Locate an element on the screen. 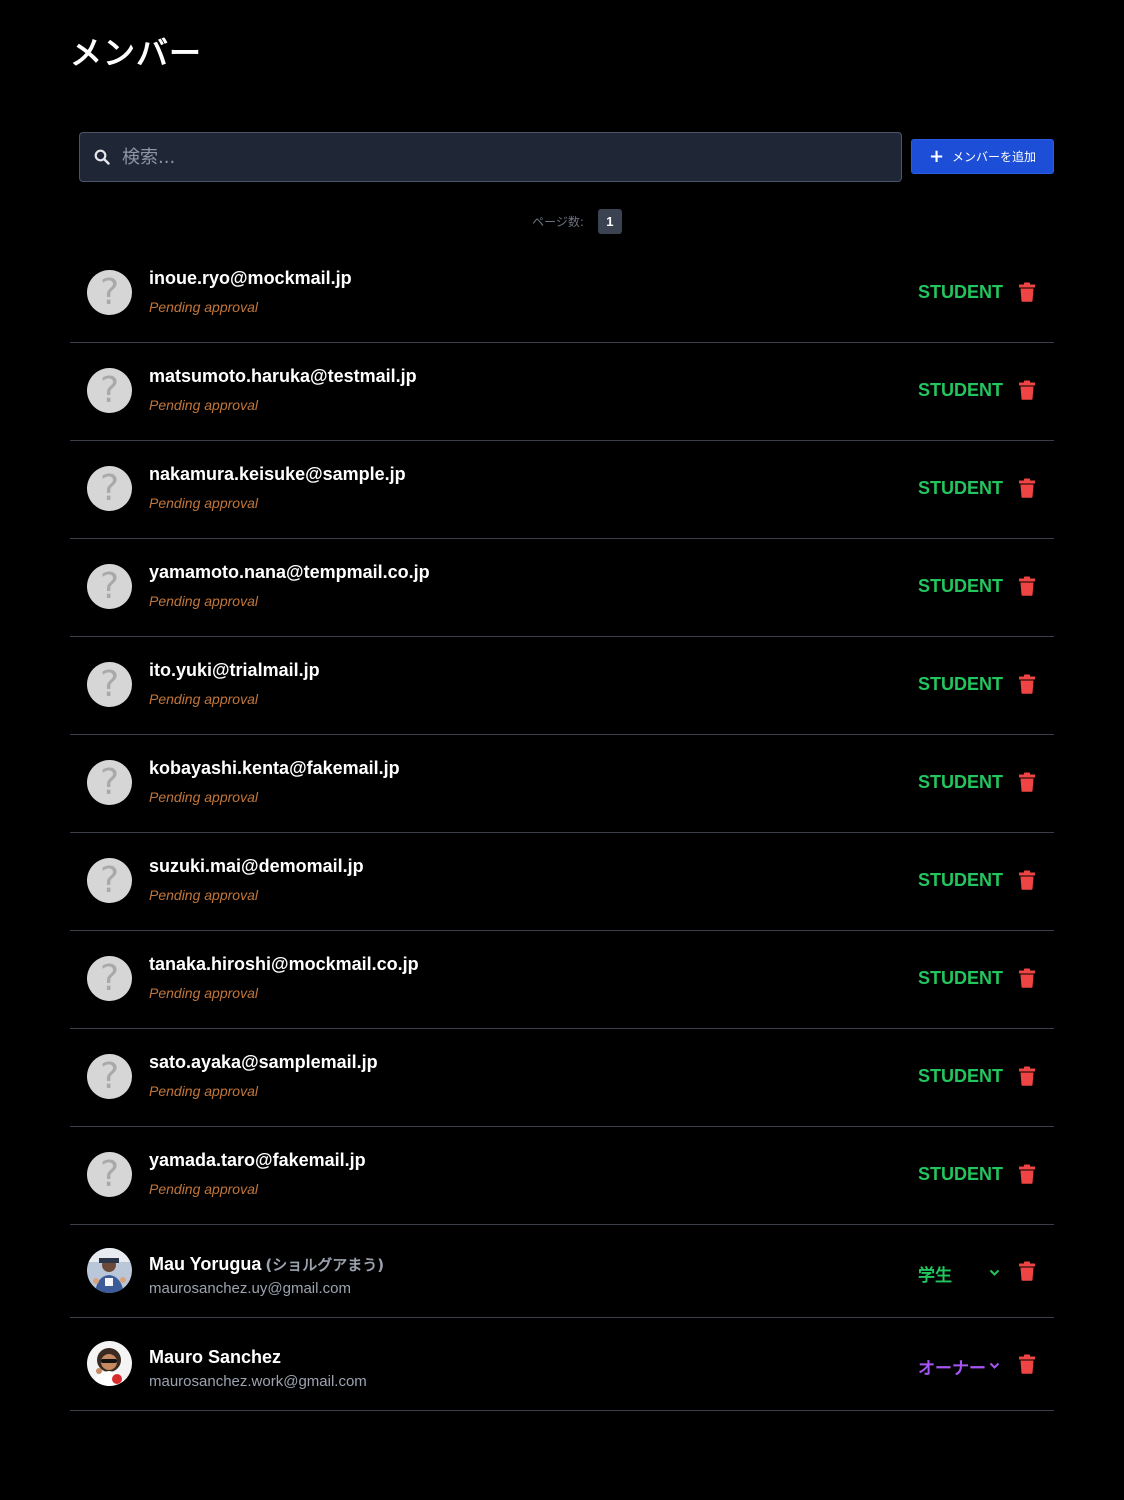 The height and width of the screenshot is (1500, 1124). member-email: ito.yuki@trialmail.jp is located at coordinates (234, 670).